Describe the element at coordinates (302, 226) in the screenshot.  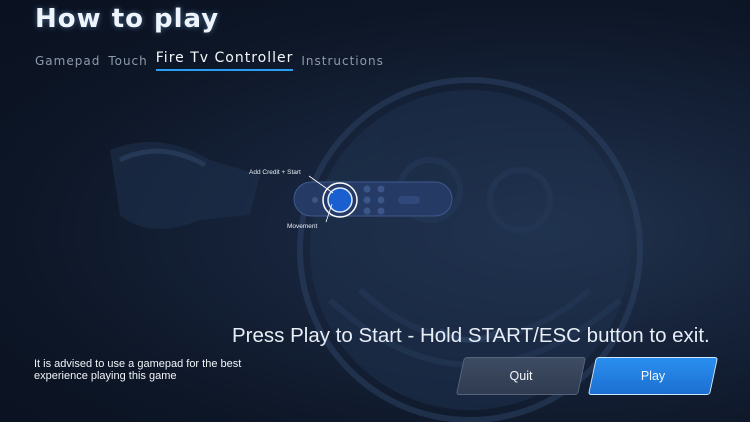
I see `callout-movement-label: Movement` at that location.